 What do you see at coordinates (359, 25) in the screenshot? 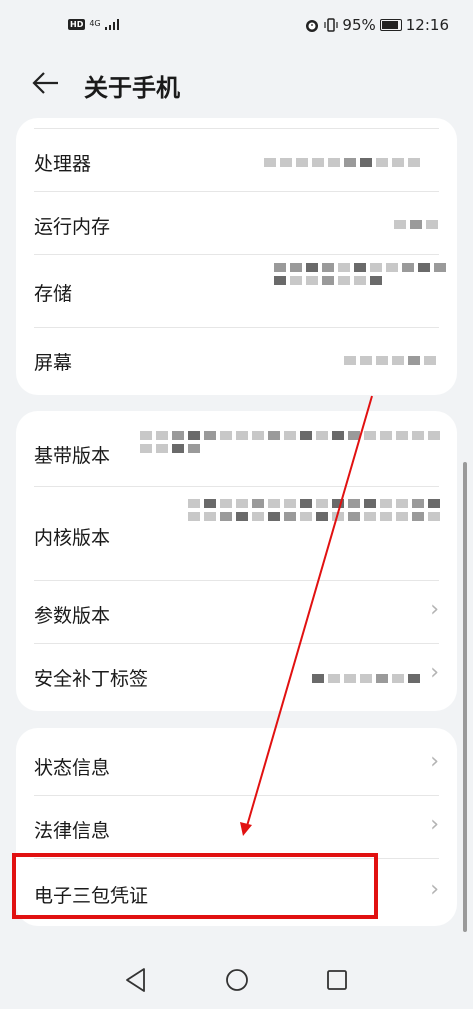
I see `battery-percent: 95%` at bounding box center [359, 25].